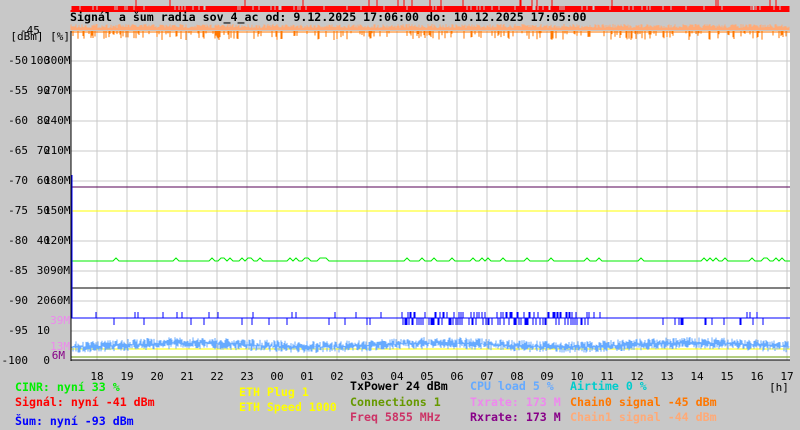 This screenshot has width=800, height=430. Describe the element at coordinates (60, 300) in the screenshot. I see `y-tick-rate: 60M` at that location.